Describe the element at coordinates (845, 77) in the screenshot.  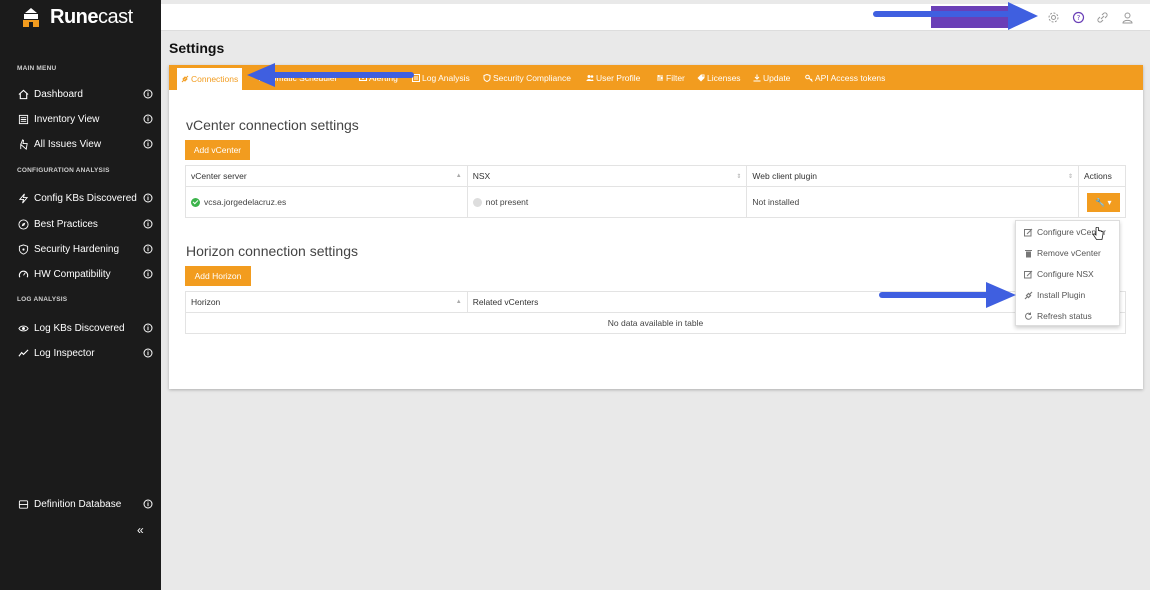
I see `tab-api-access-tokens: API Access tokens` at that location.